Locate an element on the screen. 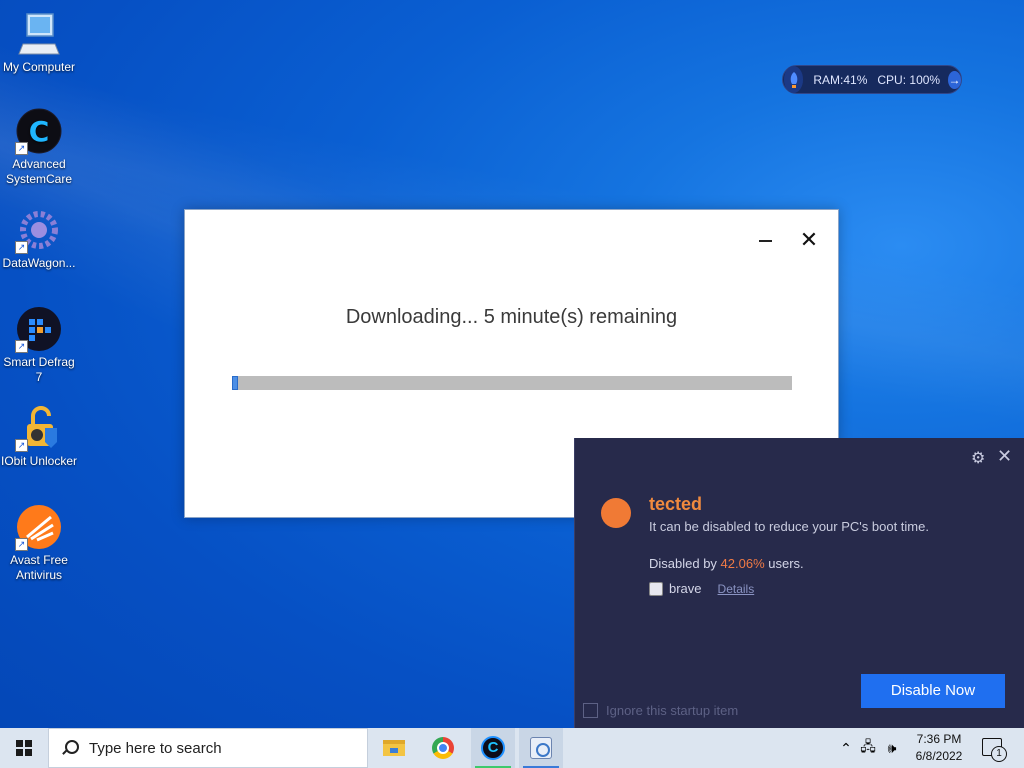  taskbar-search-box: Type here to search is located at coordinates (208, 748).